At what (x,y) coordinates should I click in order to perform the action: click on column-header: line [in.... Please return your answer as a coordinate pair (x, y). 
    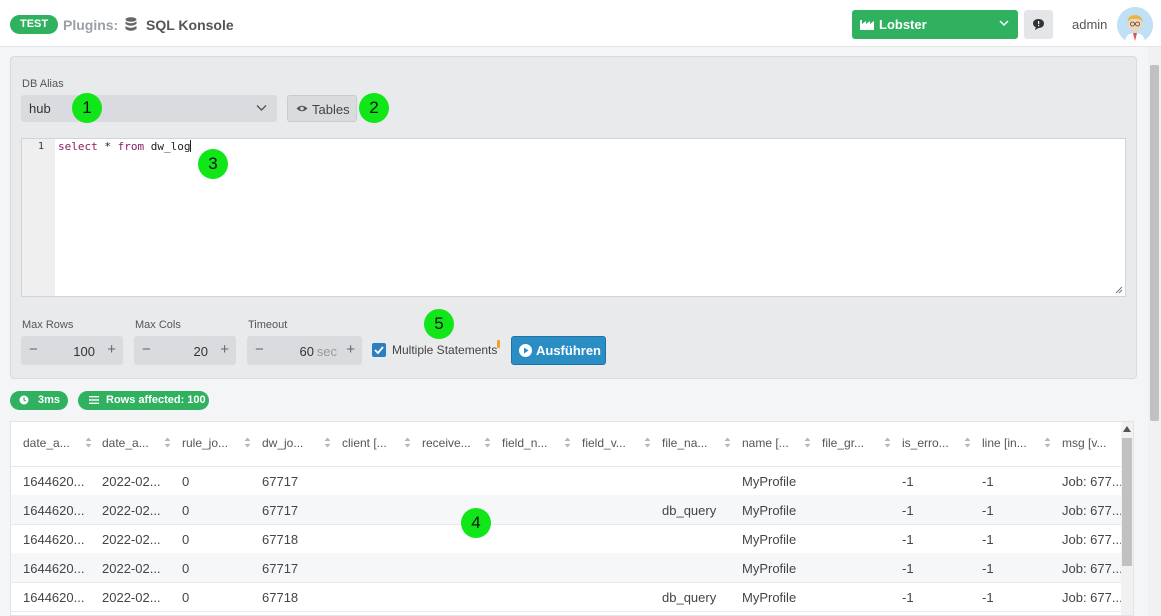
    Looking at the image, I should click on (1004, 443).